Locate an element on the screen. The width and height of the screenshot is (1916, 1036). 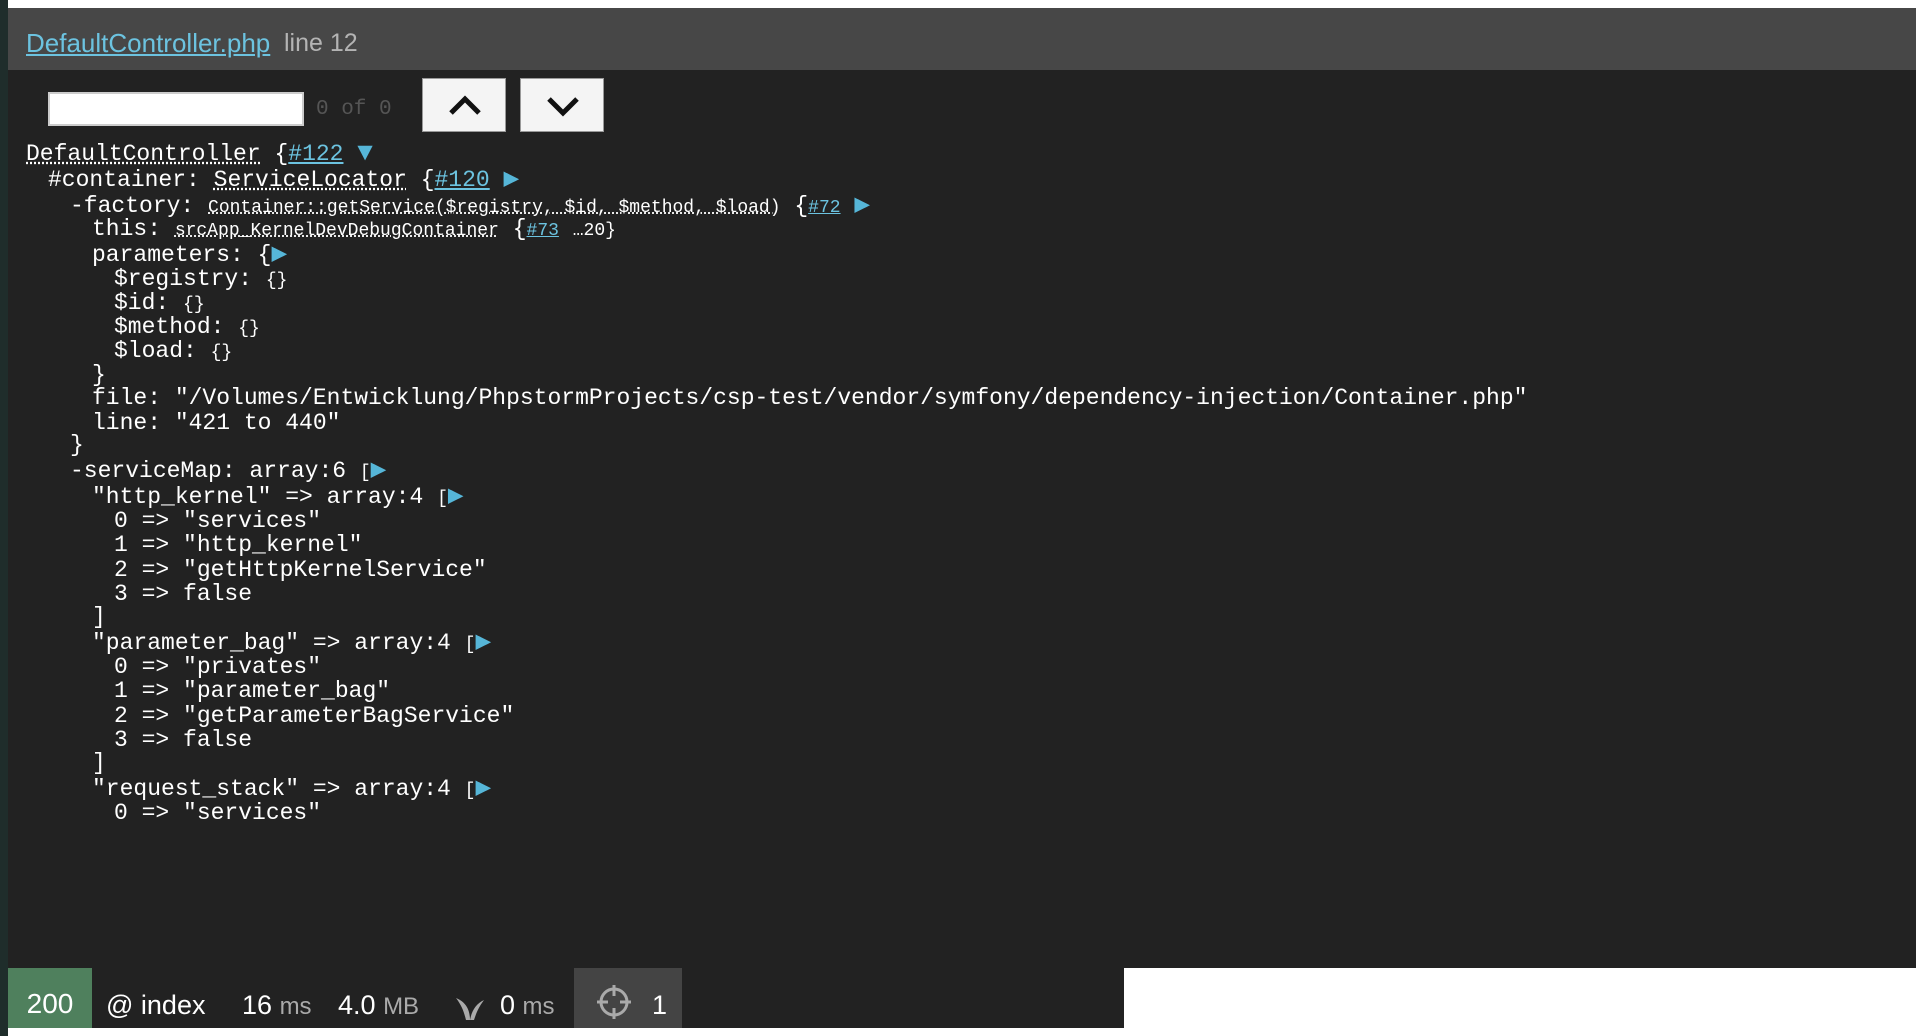
object-ref-link: #72 is located at coordinates (824, 208).